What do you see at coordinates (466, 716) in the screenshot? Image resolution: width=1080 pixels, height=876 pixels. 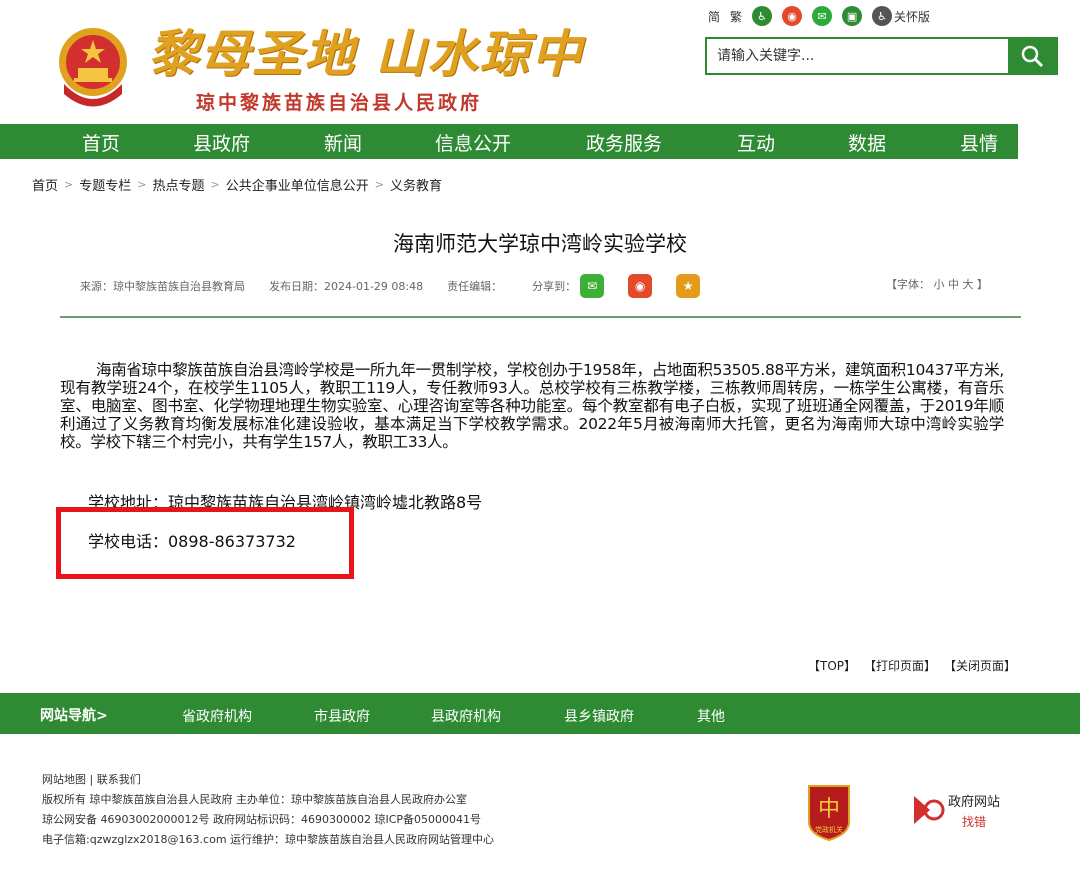 I see `footer-nav-item: 县政府机构` at bounding box center [466, 716].